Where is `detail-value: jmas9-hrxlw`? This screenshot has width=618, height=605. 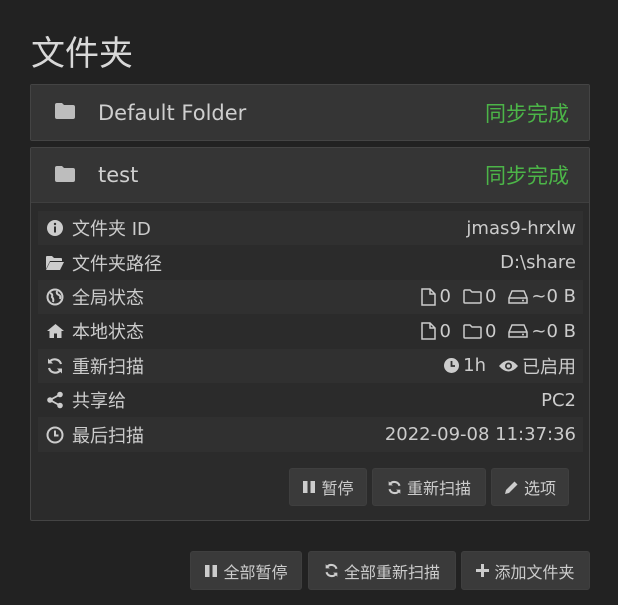
detail-value: jmas9-hrxlw is located at coordinates (521, 228).